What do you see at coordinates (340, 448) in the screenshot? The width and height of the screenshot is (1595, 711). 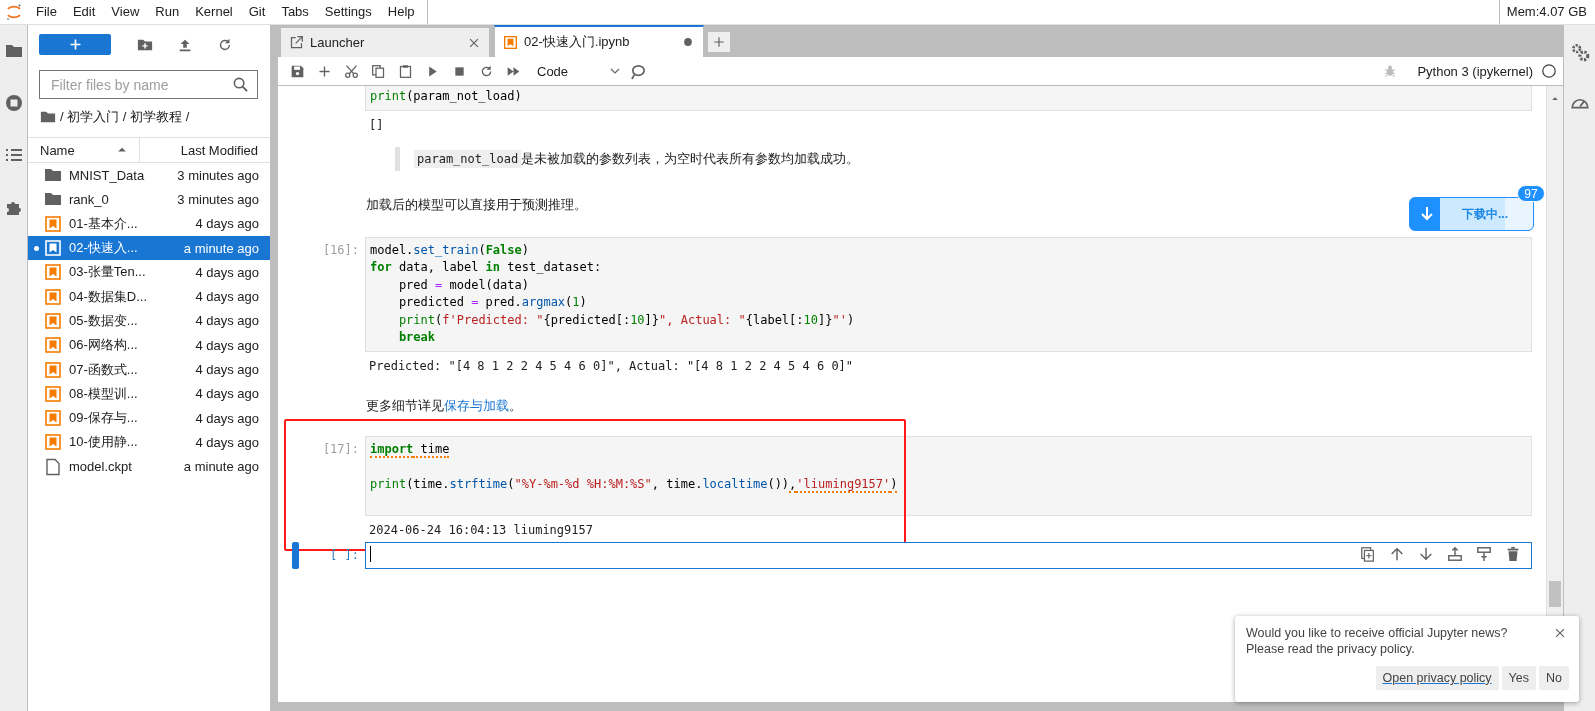 I see `cell-prompt: [17]:` at bounding box center [340, 448].